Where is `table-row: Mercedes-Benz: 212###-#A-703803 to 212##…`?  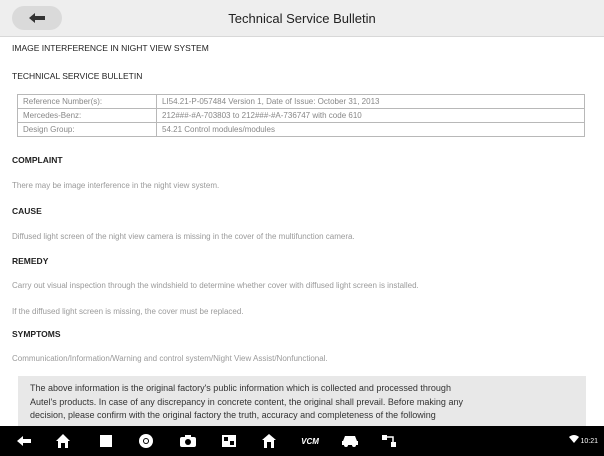 table-row: Mercedes-Benz: 212###-#A-703803 to 212##… is located at coordinates (301, 115).